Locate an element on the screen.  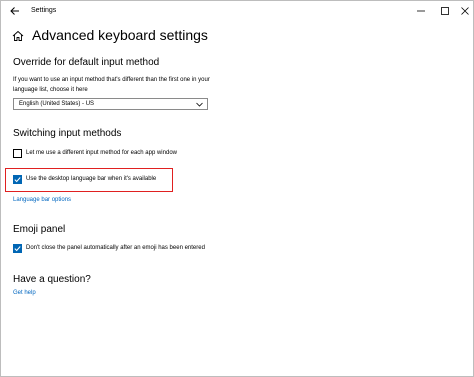
help-heading: Have a question? is located at coordinates (52, 279).